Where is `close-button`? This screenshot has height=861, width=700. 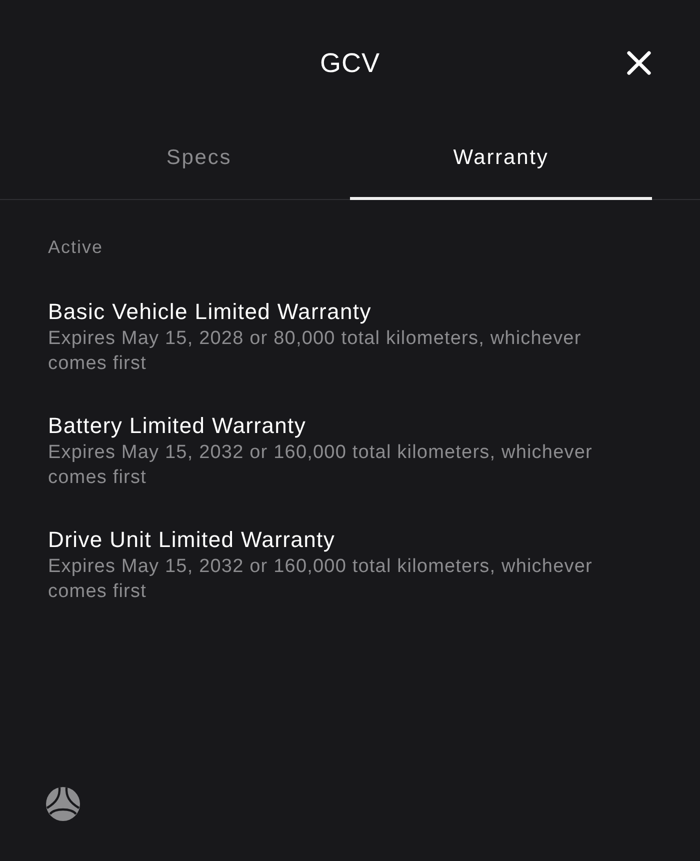
close-button is located at coordinates (639, 63).